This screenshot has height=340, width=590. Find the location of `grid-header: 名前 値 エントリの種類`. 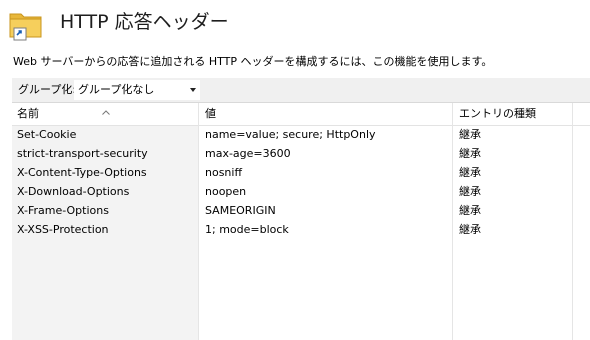

grid-header: 名前 値 エントリの種類 is located at coordinates (301, 114).